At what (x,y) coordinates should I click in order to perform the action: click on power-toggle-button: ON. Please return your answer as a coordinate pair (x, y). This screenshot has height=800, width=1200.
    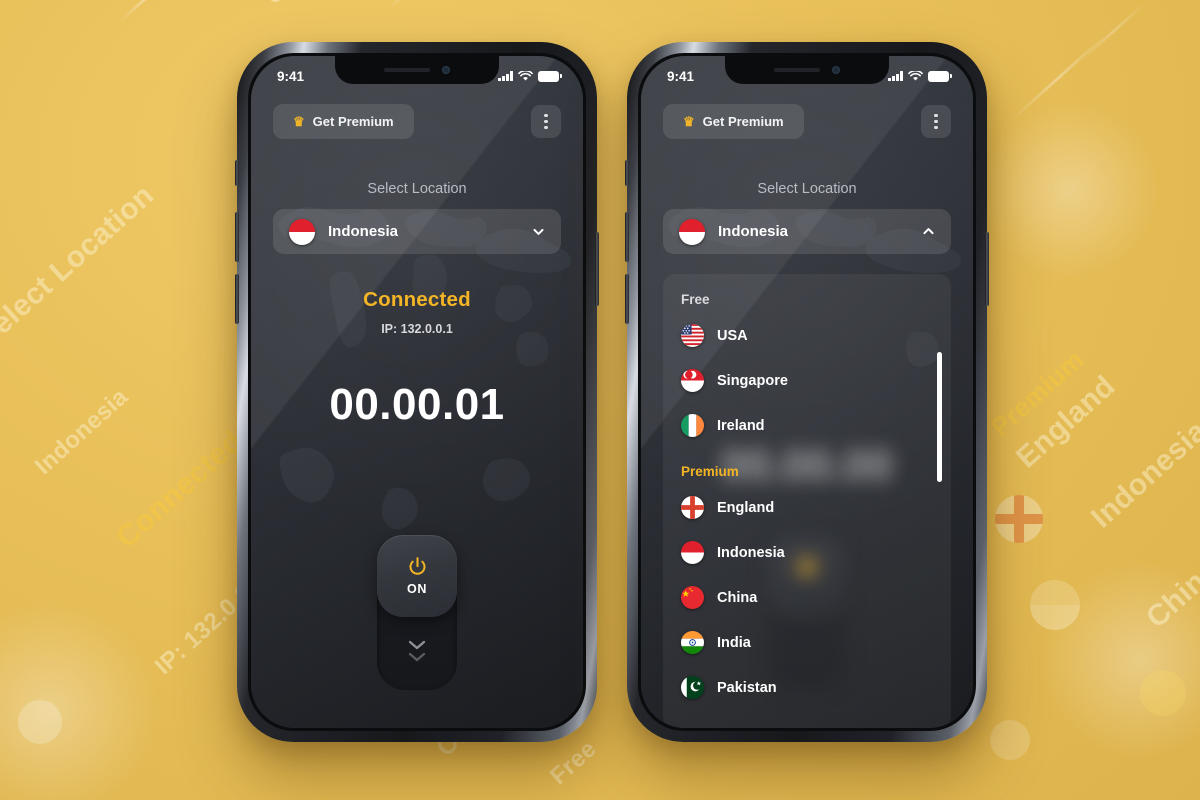
    Looking at the image, I should click on (417, 576).